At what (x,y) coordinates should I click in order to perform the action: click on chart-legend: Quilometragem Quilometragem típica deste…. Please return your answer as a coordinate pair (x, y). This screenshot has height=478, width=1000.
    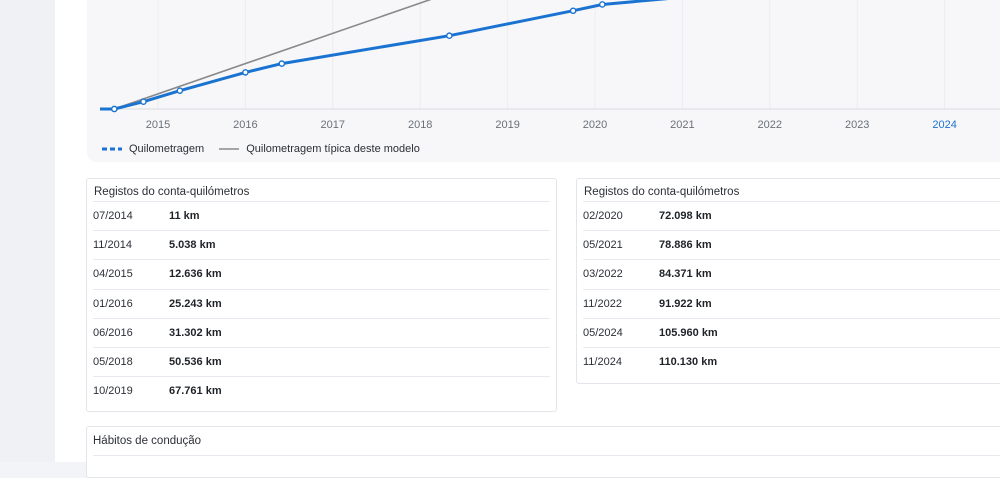
    Looking at the image, I should click on (267, 149).